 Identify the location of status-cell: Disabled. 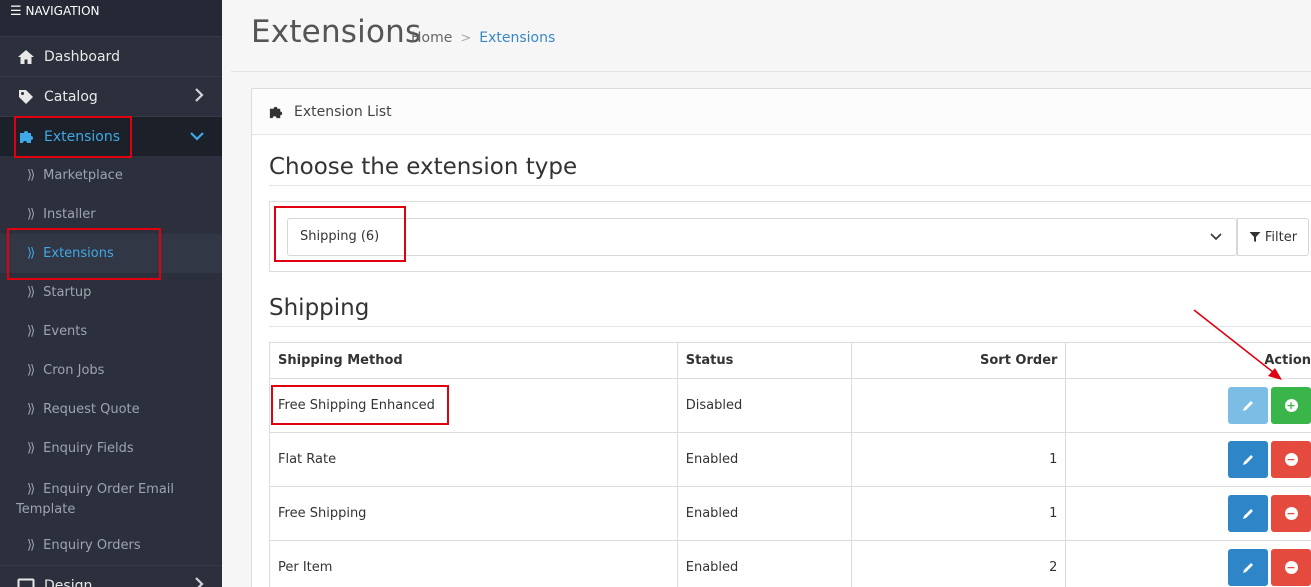
(764, 405).